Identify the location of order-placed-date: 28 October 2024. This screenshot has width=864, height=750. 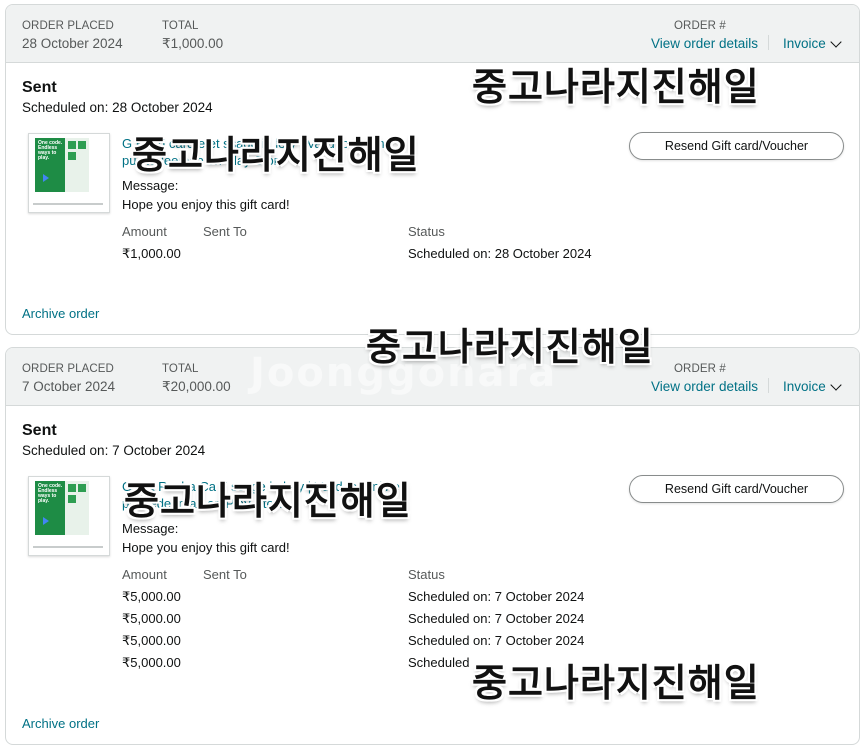
(72, 43).